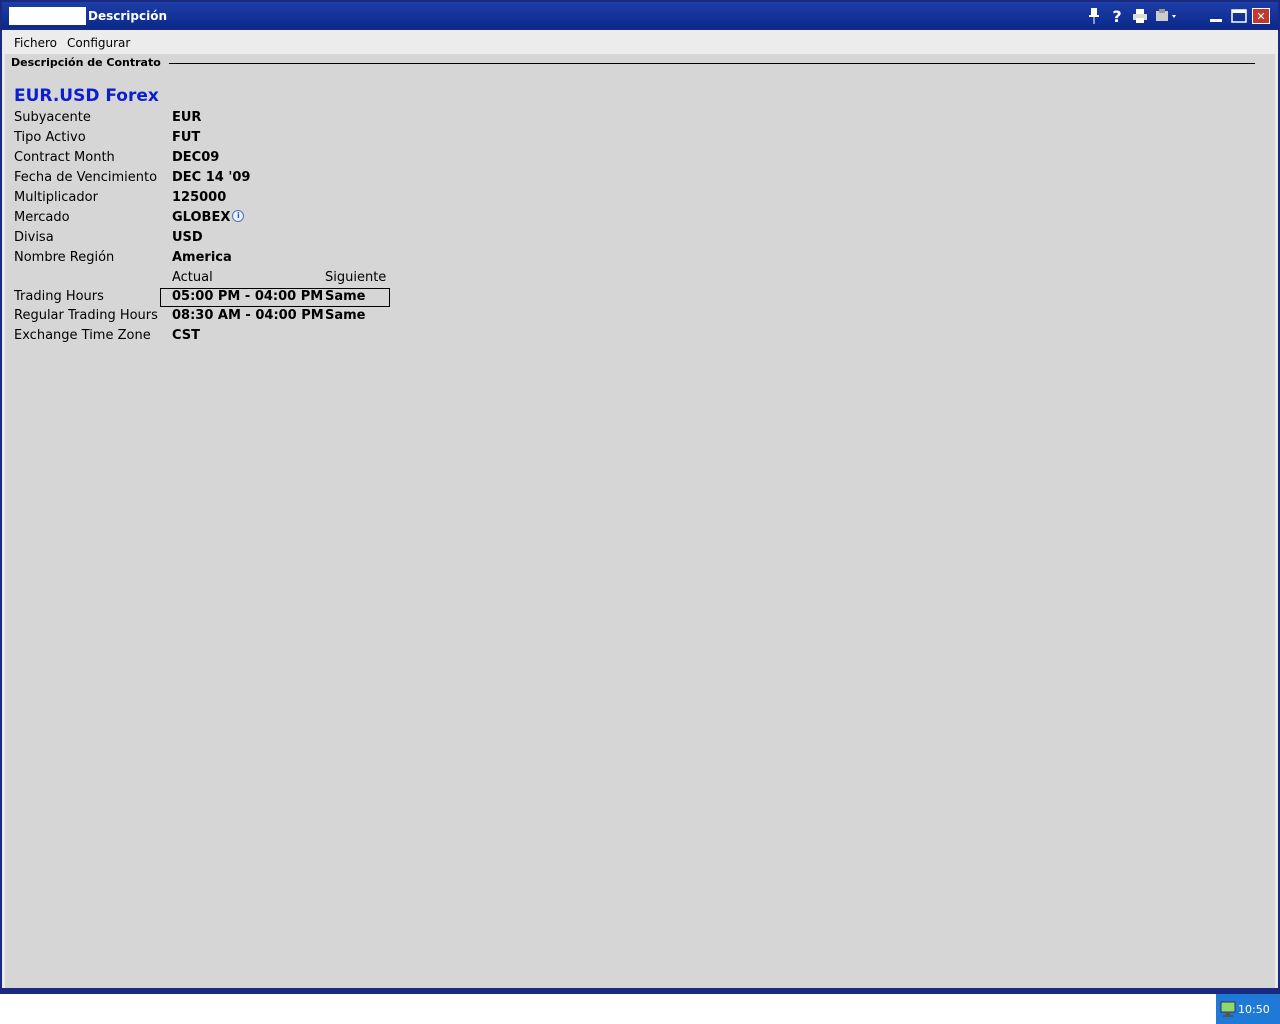  I want to click on asset-type-value: FUT, so click(186, 137).